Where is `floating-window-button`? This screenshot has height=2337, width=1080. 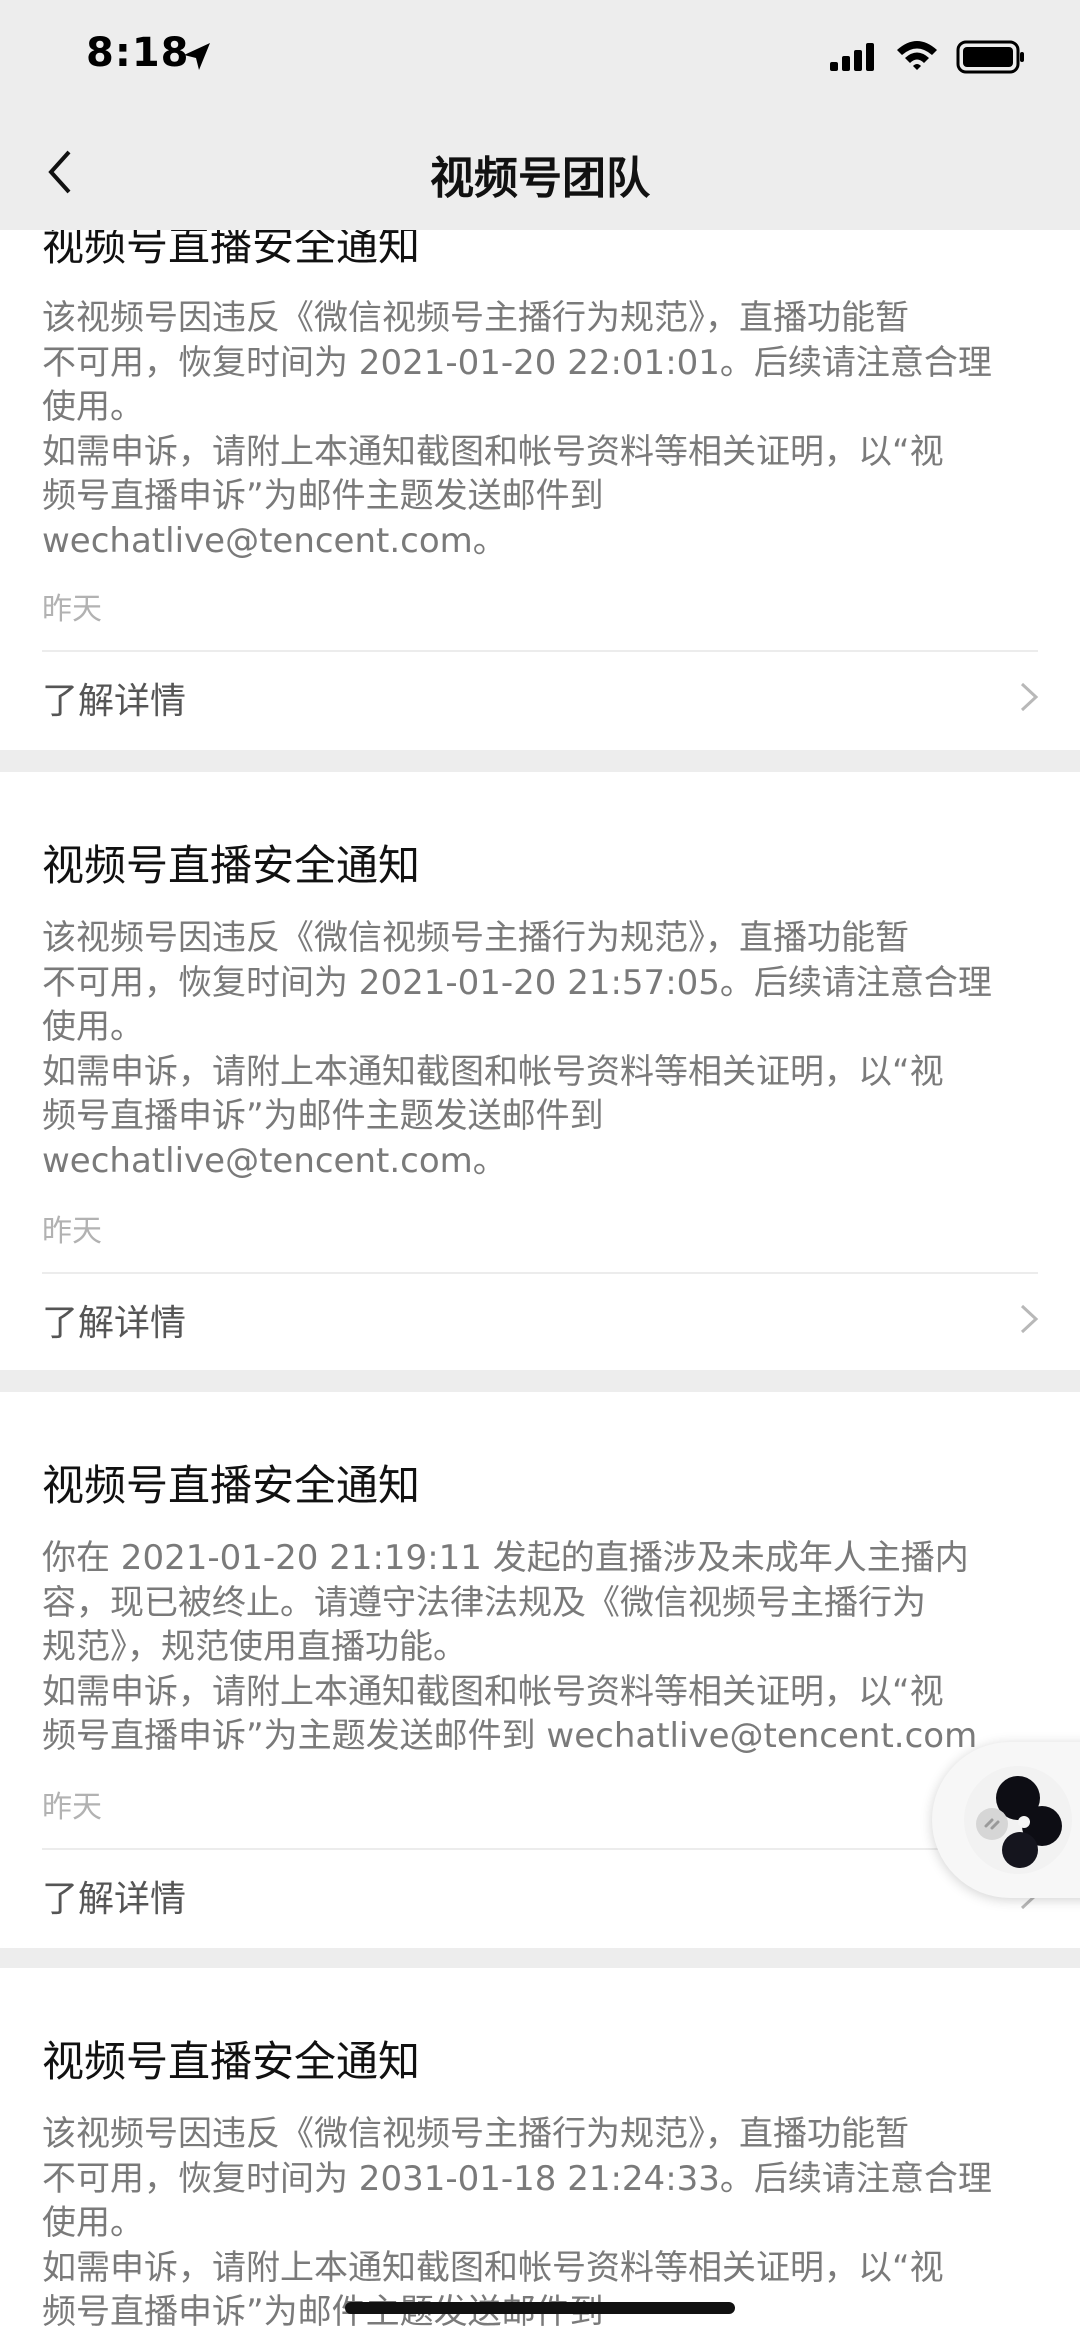
floating-window-button is located at coordinates (1006, 1820).